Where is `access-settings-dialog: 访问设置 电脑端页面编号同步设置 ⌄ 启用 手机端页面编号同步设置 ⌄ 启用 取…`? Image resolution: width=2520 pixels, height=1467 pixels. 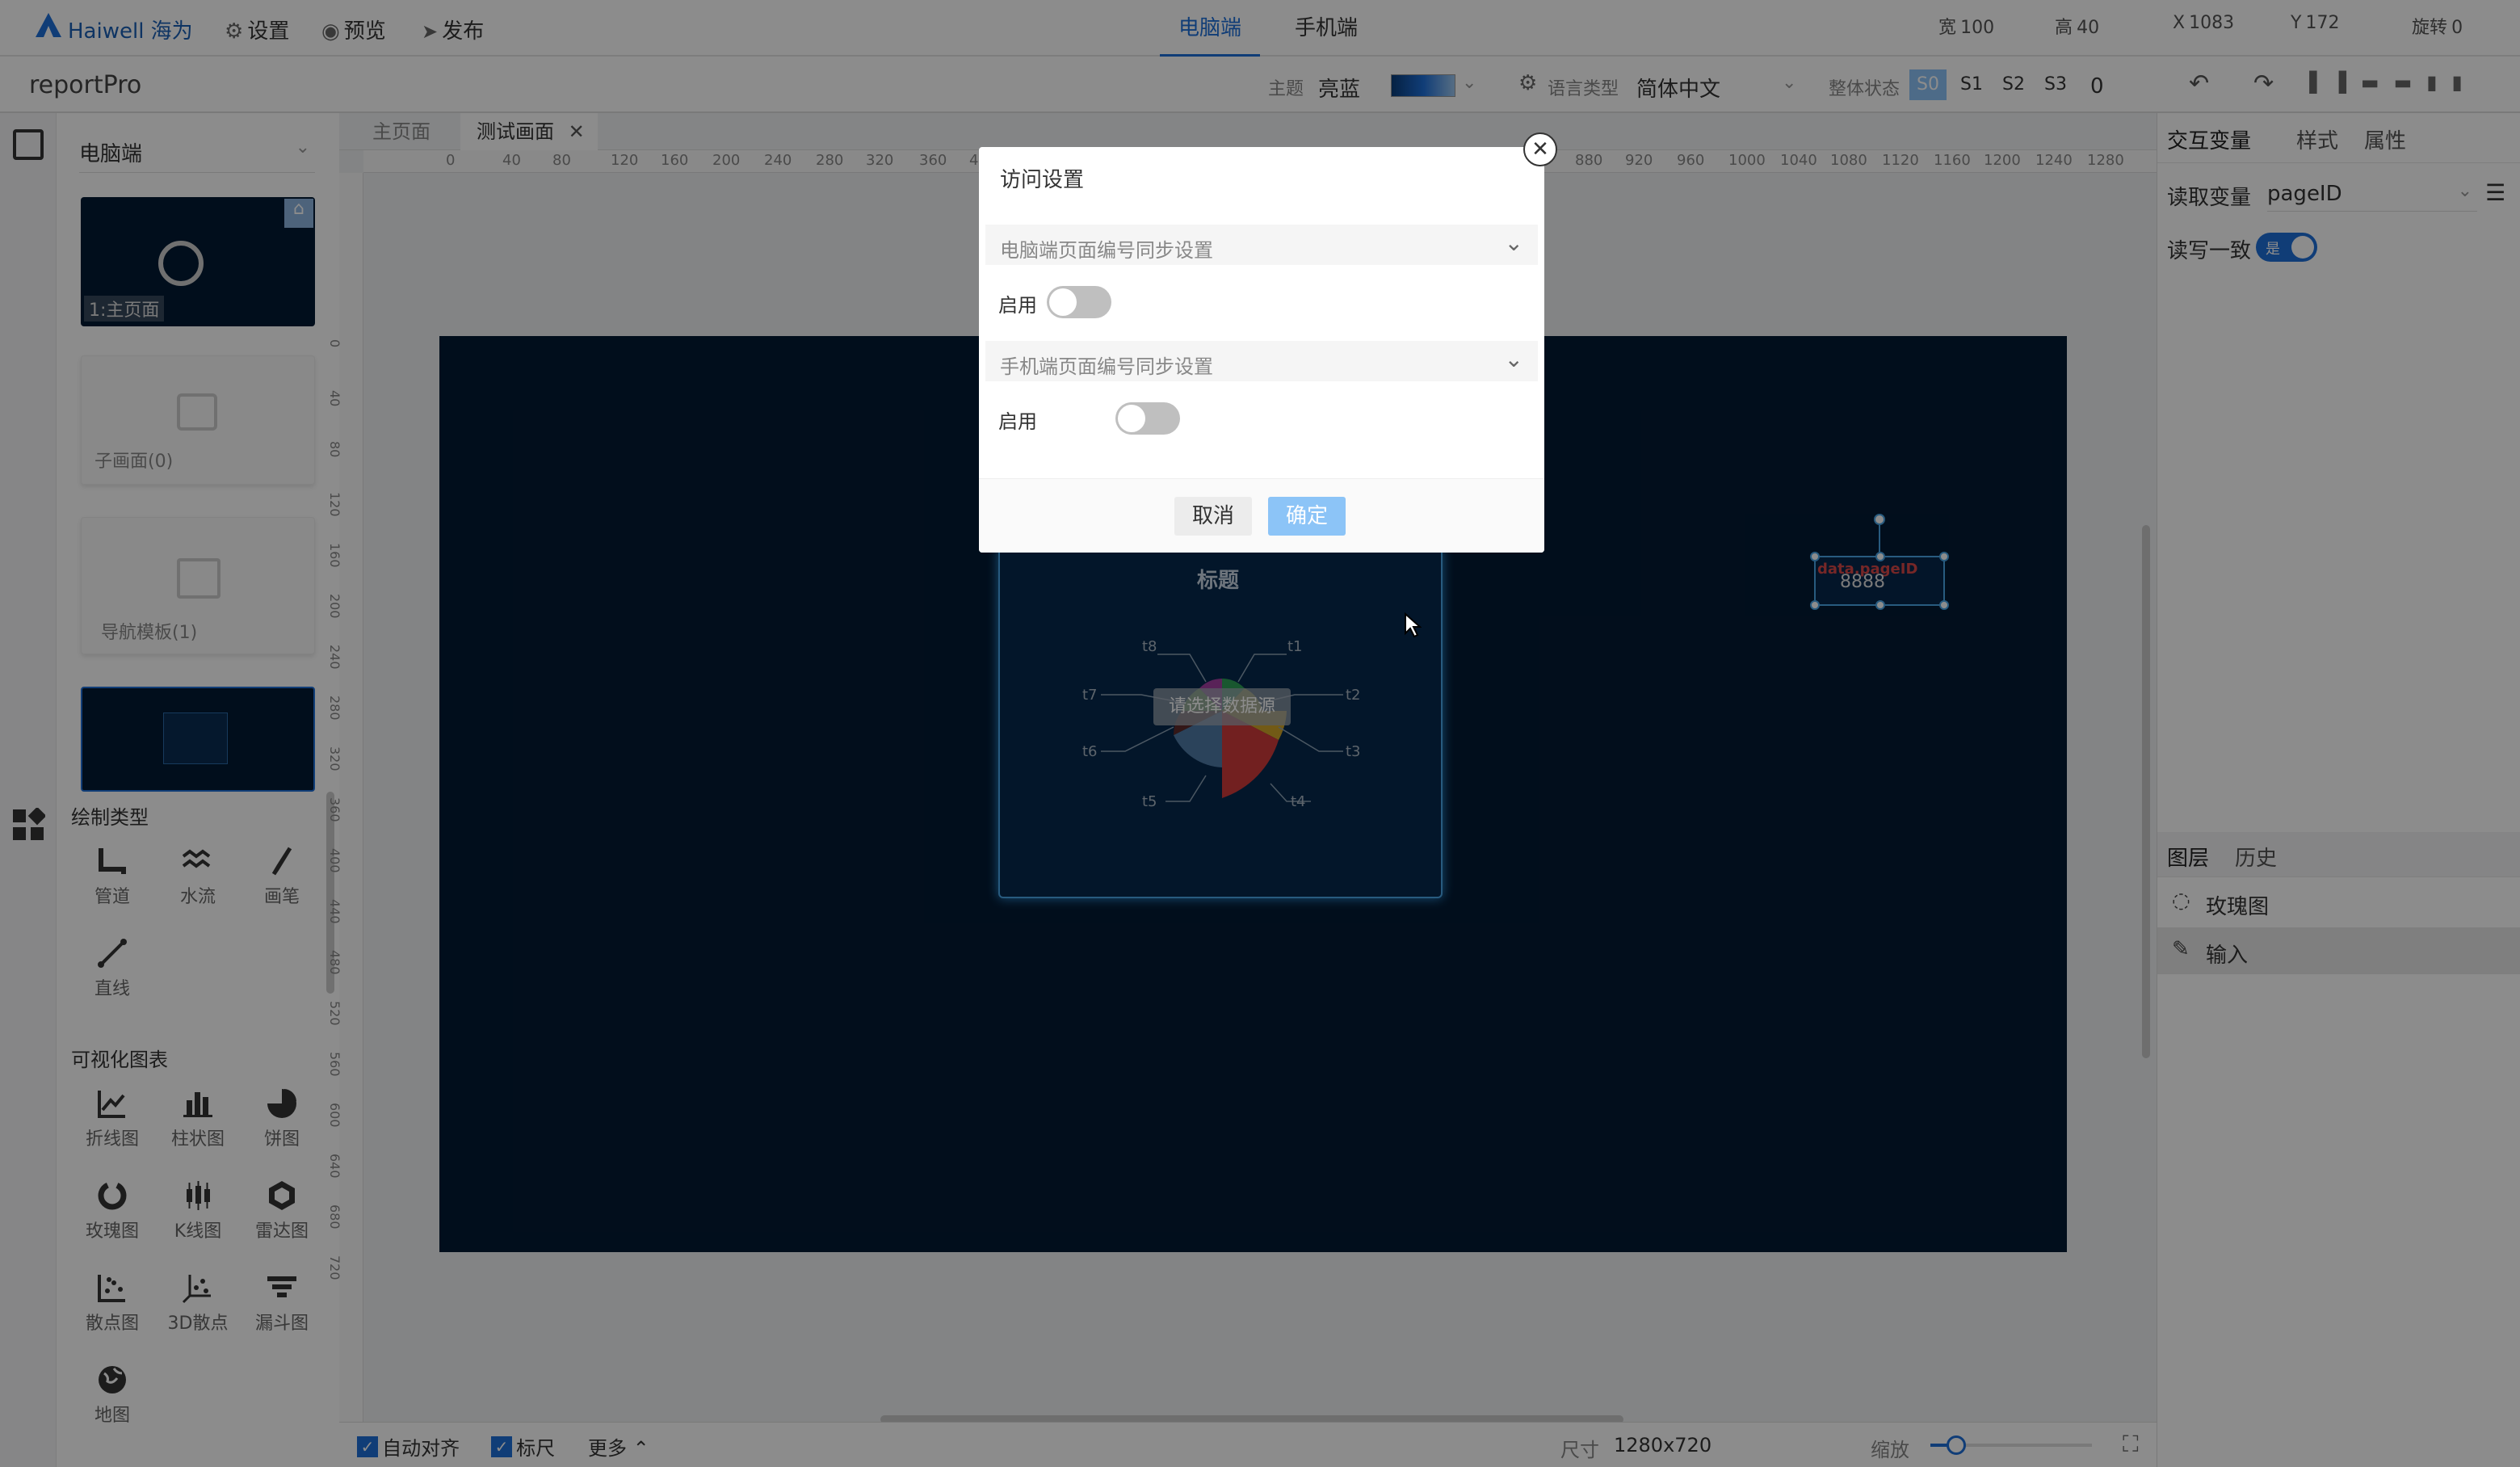
access-settings-dialog: 访问设置 电脑端页面编号同步设置 ⌄ 启用 手机端页面编号同步设置 ⌄ 启用 取… is located at coordinates (1261, 350).